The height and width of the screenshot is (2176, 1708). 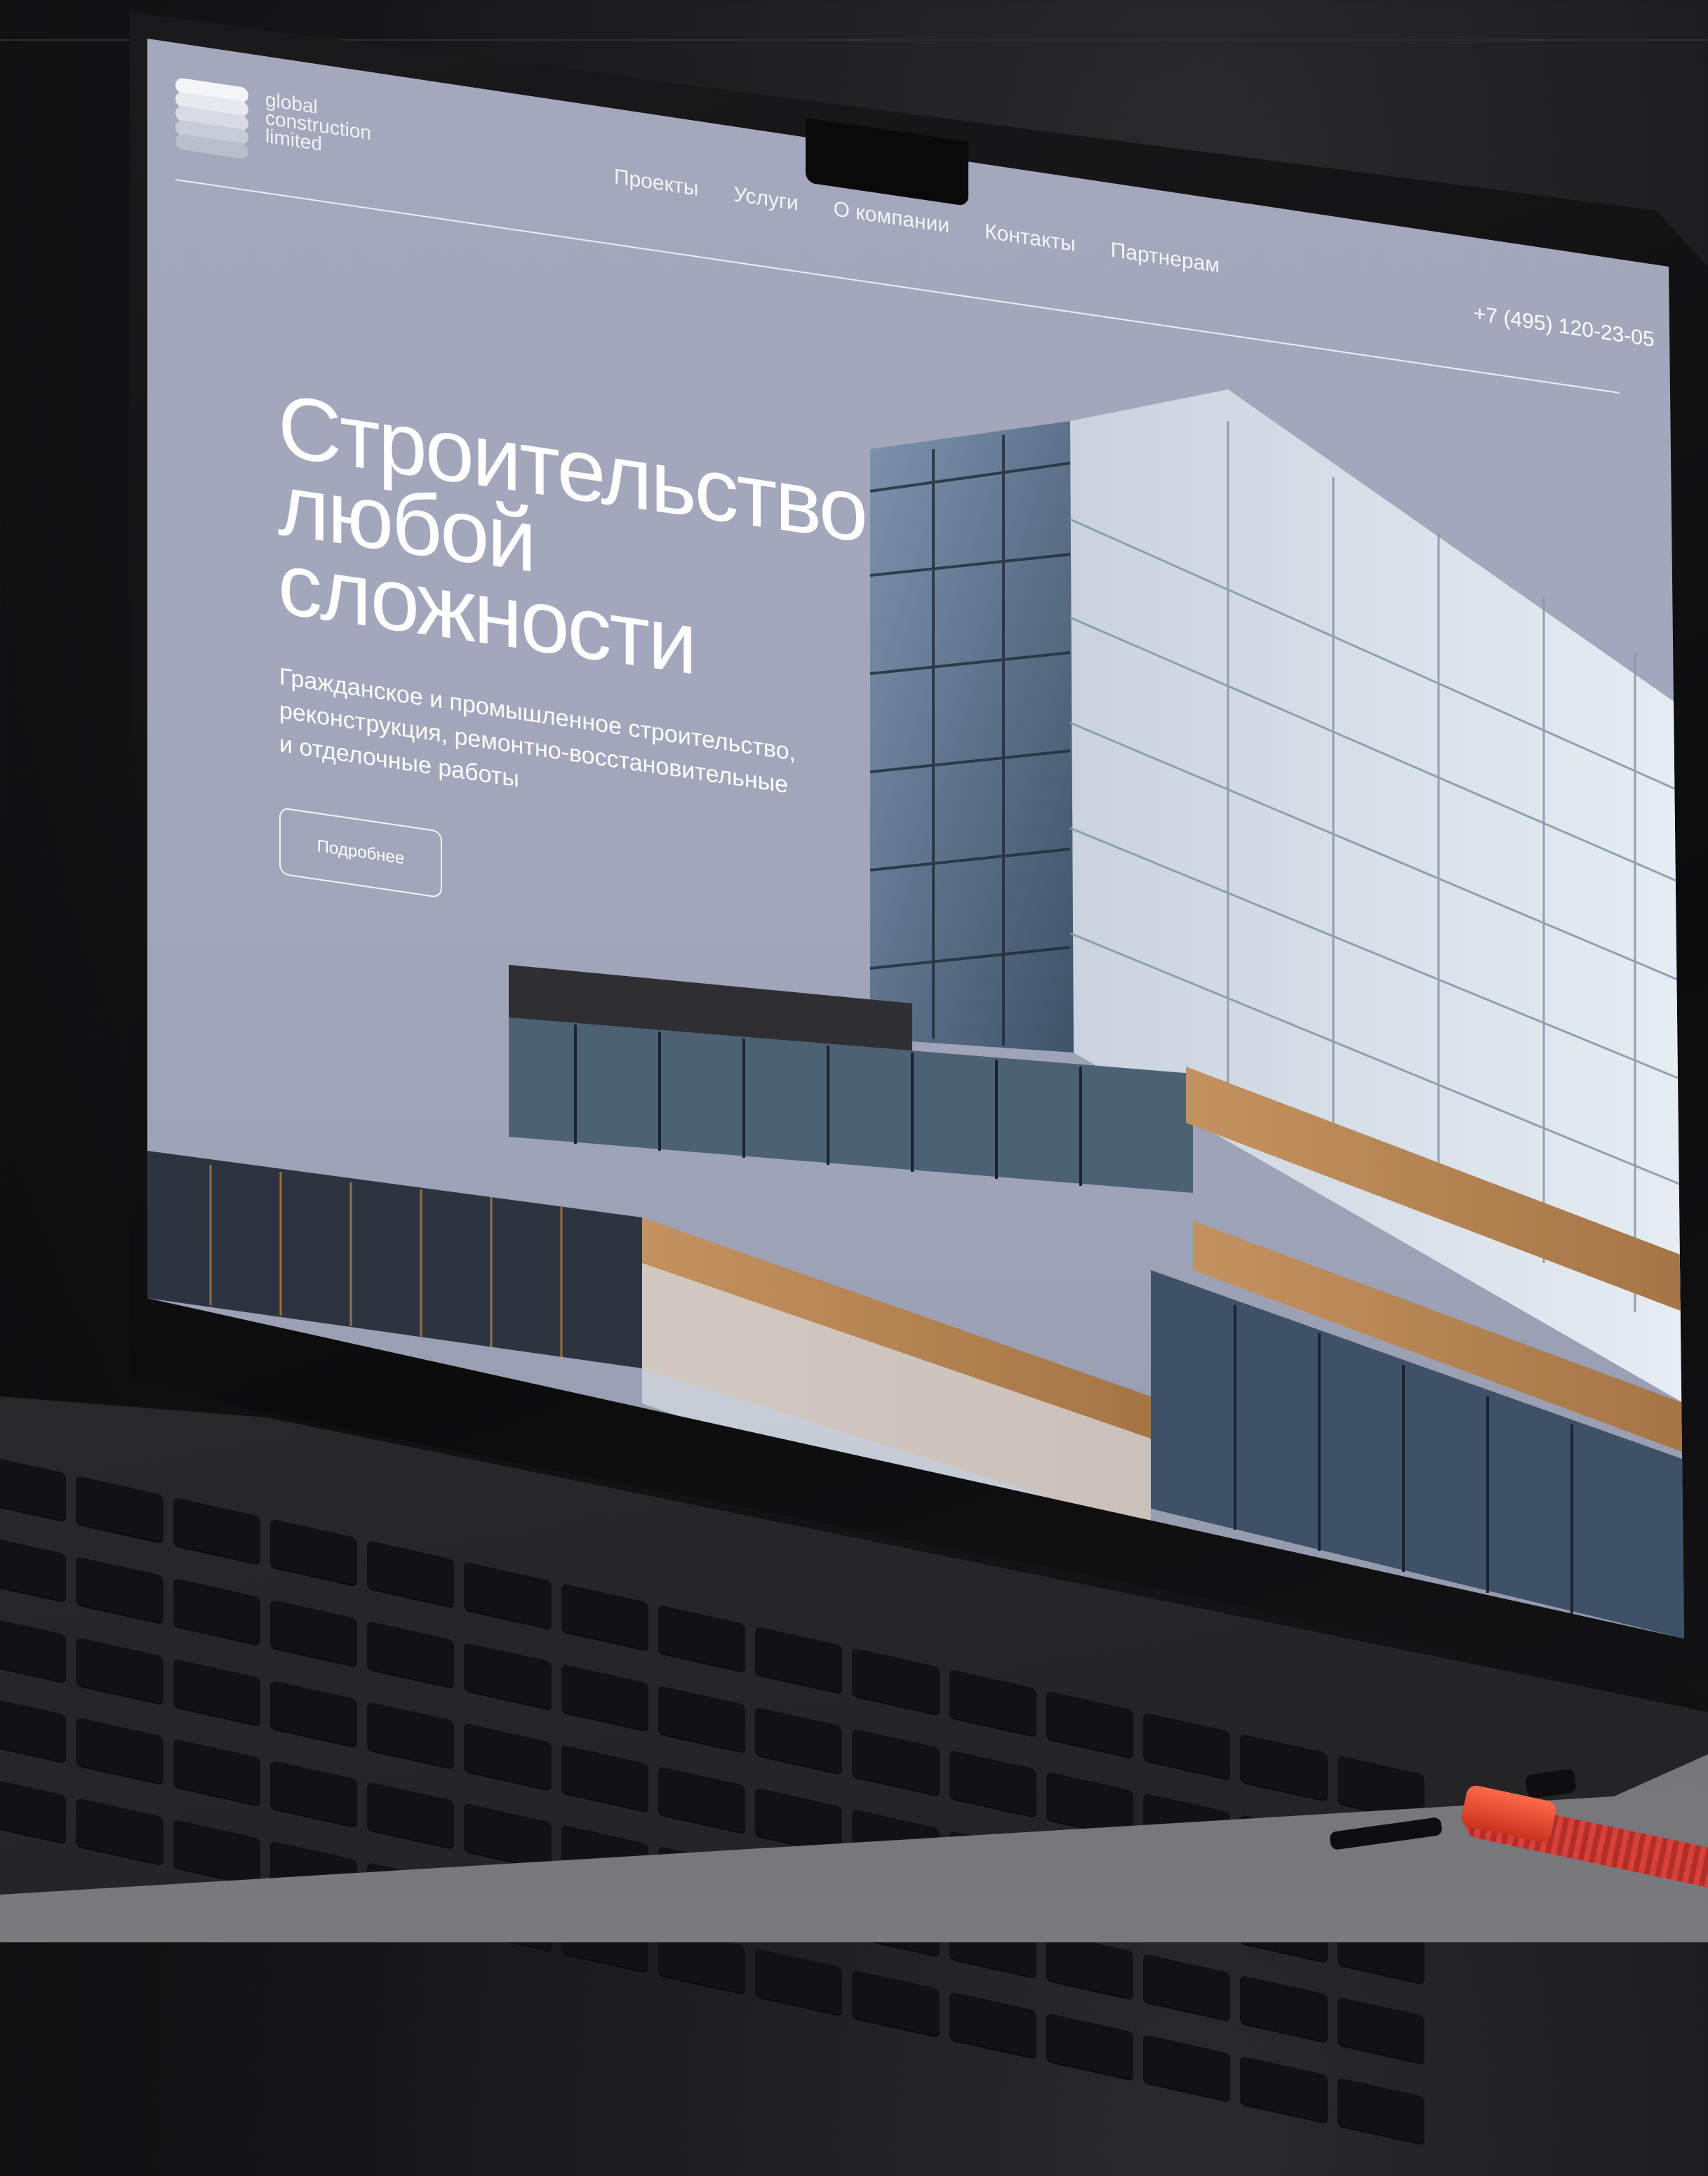 I want to click on nav-item-about: О компании, so click(x=891, y=217).